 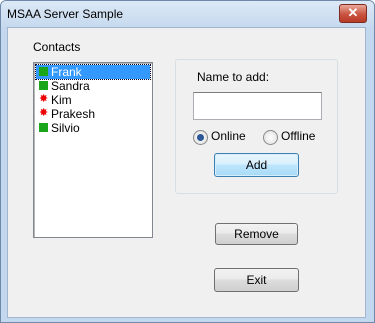 What do you see at coordinates (233, 77) in the screenshot?
I see `name-to-add-label: Name to add:` at bounding box center [233, 77].